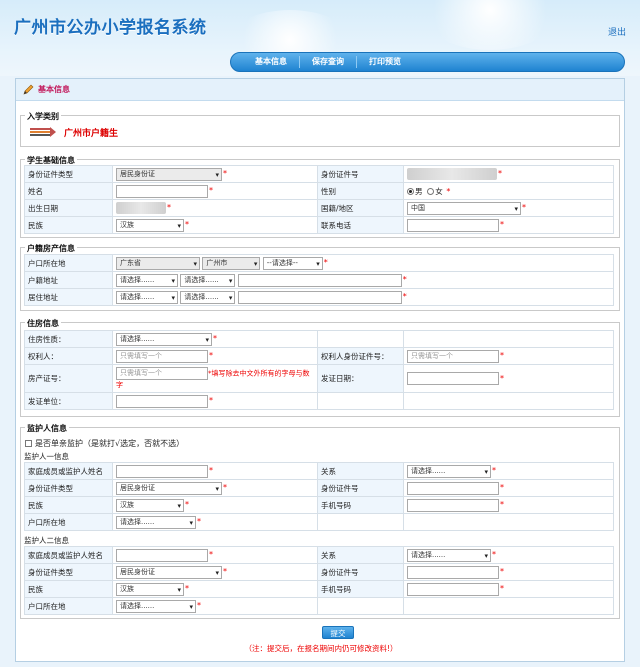  Describe the element at coordinates (231, 263) in the screenshot. I see `city-select: 广州市 ▾` at that location.